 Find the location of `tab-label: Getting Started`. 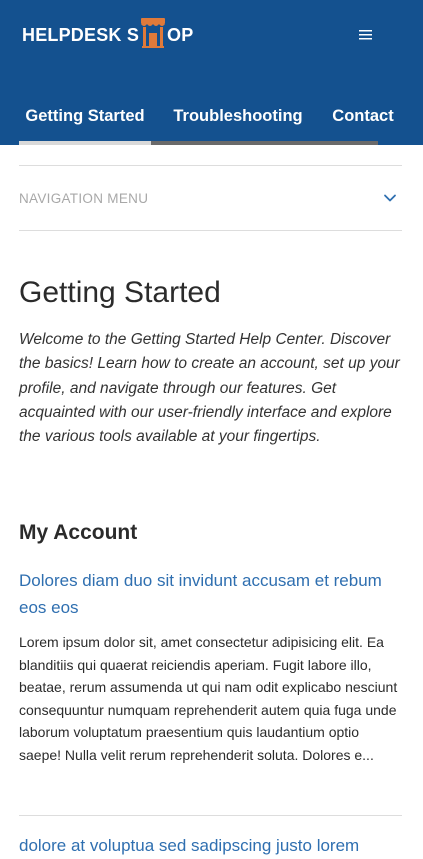

tab-label: Getting Started is located at coordinates (85, 116).